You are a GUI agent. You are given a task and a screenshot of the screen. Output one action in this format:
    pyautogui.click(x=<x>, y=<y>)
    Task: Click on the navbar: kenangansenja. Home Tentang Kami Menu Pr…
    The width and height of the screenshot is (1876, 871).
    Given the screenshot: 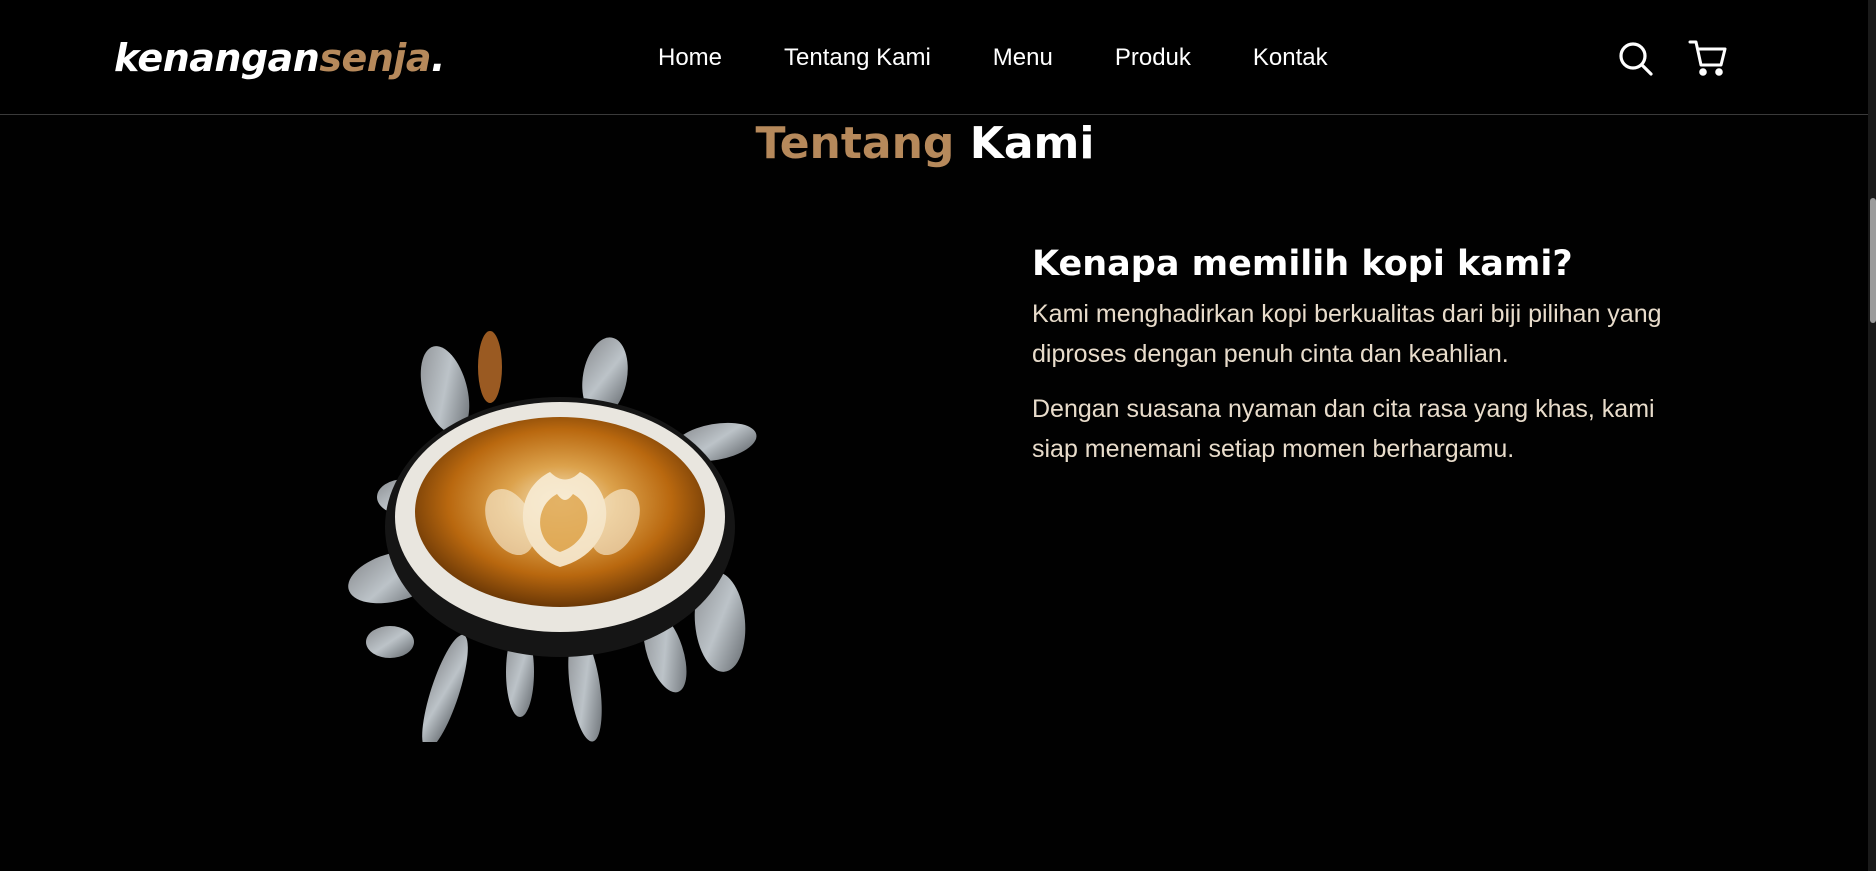 What is the action you would take?
    pyautogui.click(x=935, y=57)
    